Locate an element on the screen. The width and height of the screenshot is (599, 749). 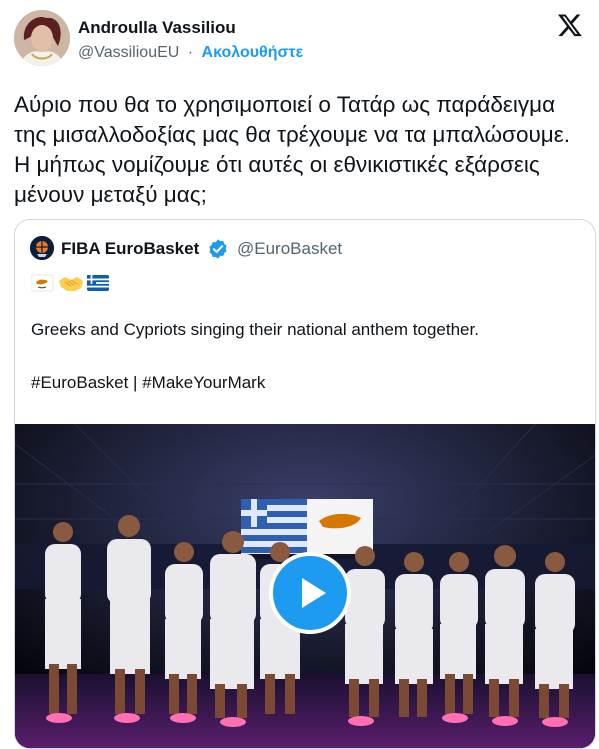
verified-badge-icon is located at coordinates (218, 249).